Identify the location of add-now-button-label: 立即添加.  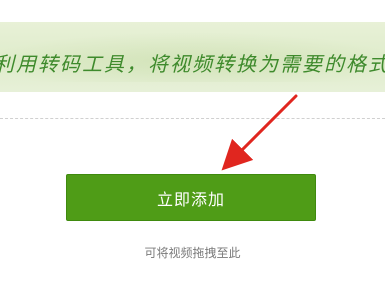
(190, 199).